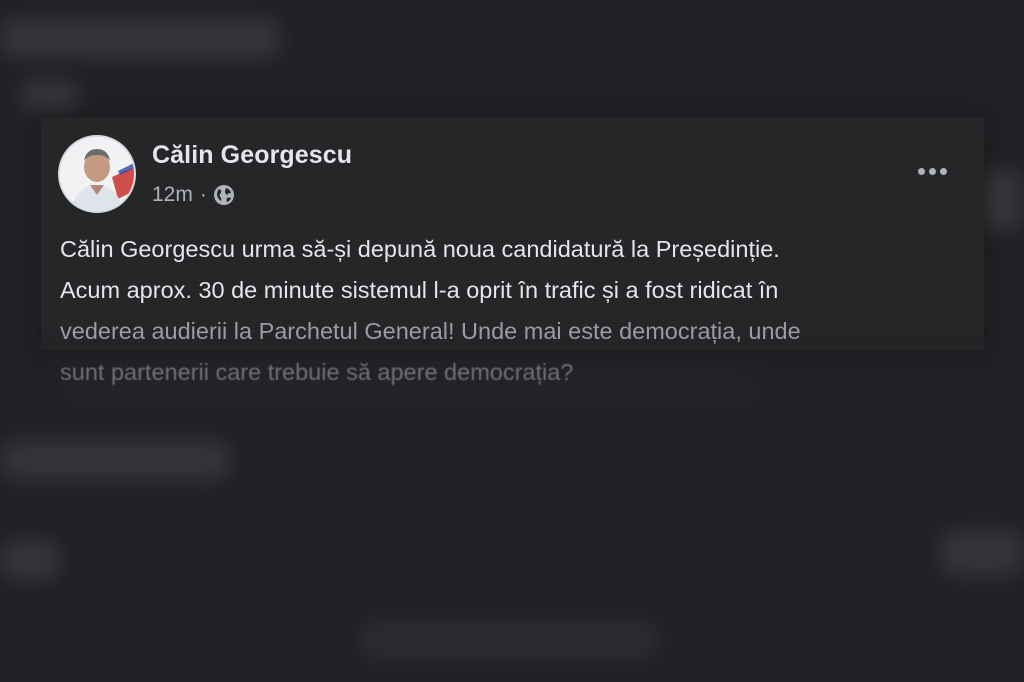 This screenshot has width=1024, height=682. I want to click on post-timestamp: 12m, so click(172, 195).